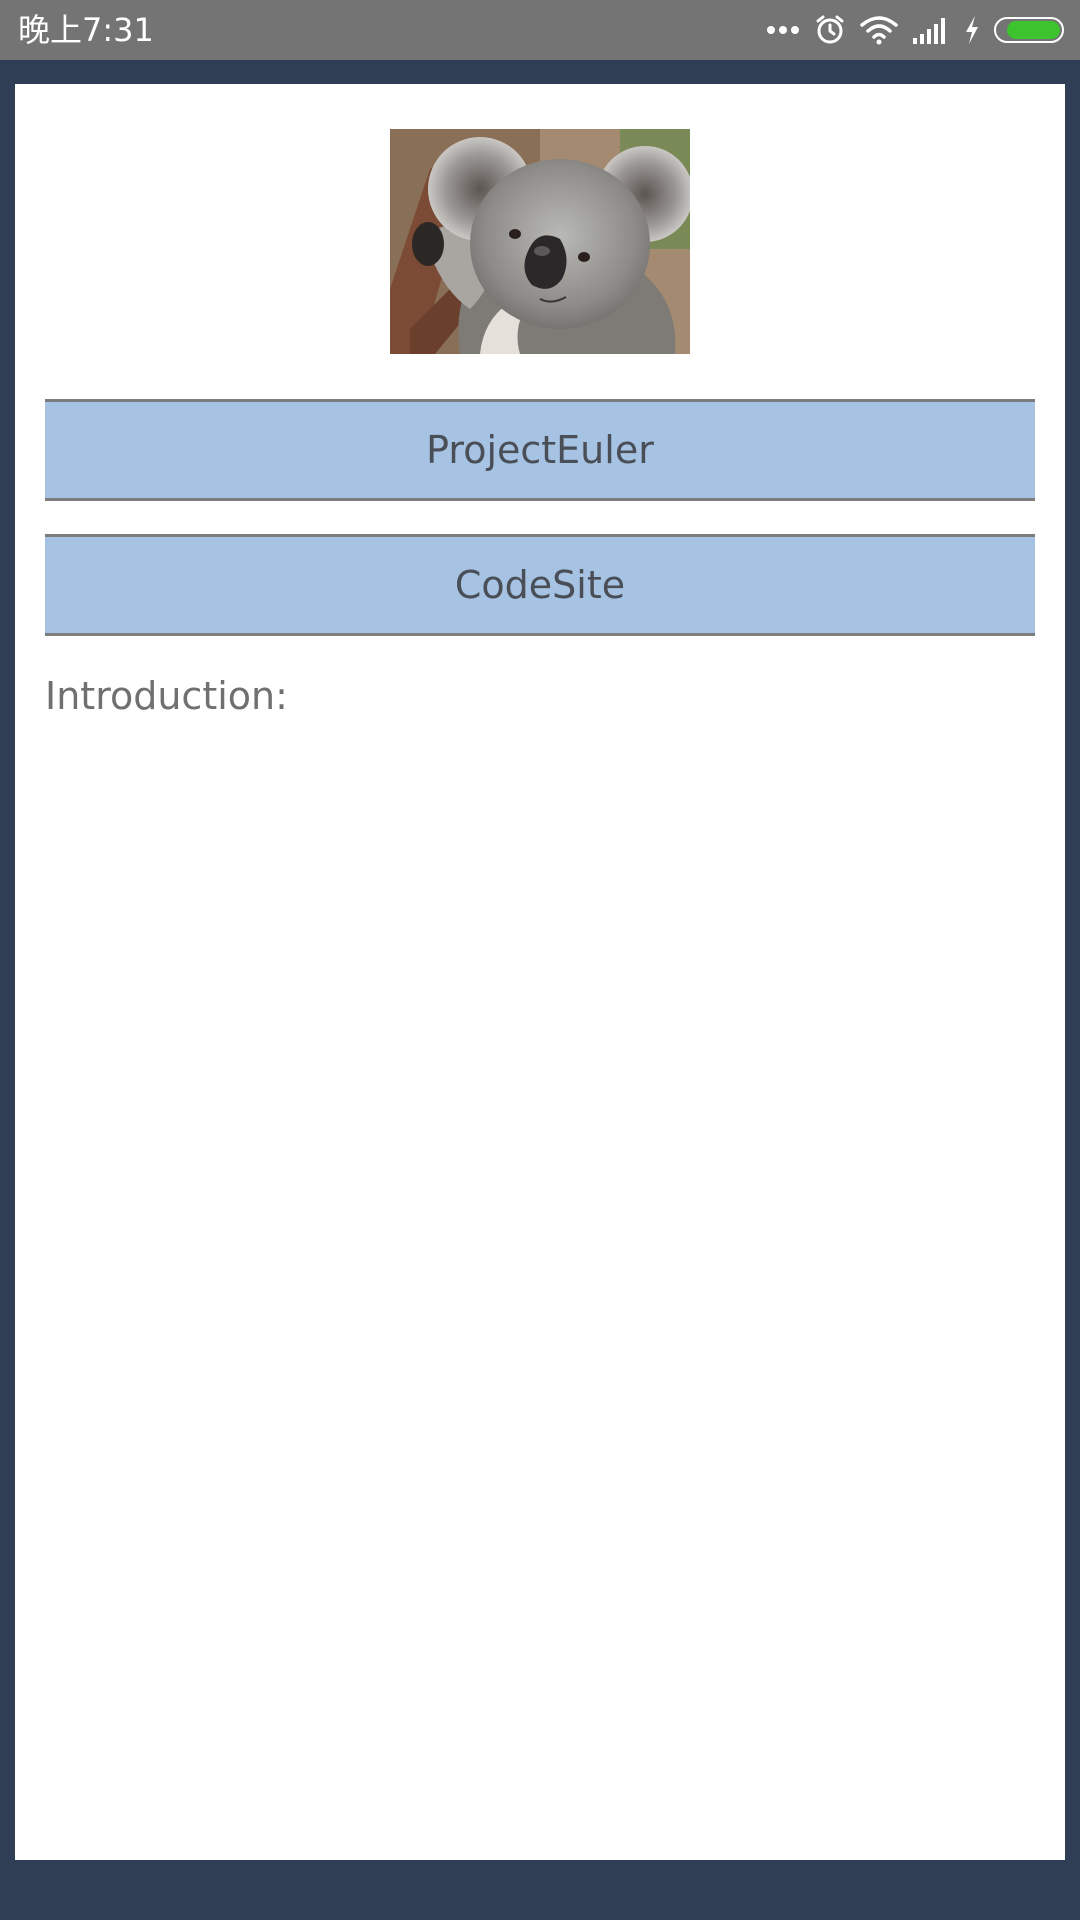 This screenshot has width=1080, height=1920. What do you see at coordinates (931, 30) in the screenshot?
I see `signal-icon` at bounding box center [931, 30].